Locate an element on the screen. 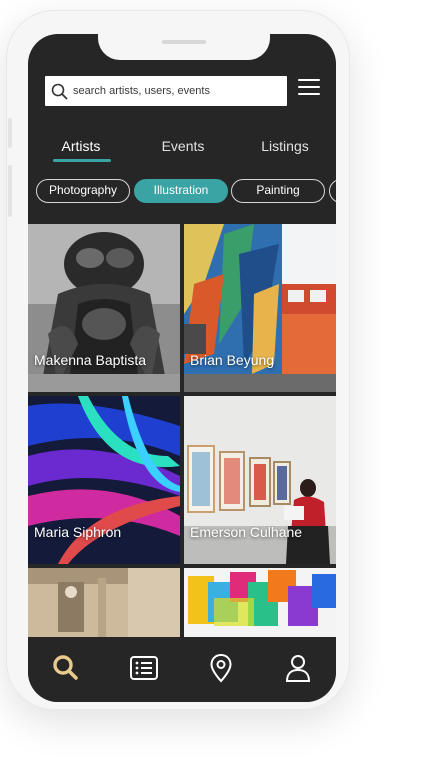 This screenshot has height=782, width=422. search-input is located at coordinates (170, 91).